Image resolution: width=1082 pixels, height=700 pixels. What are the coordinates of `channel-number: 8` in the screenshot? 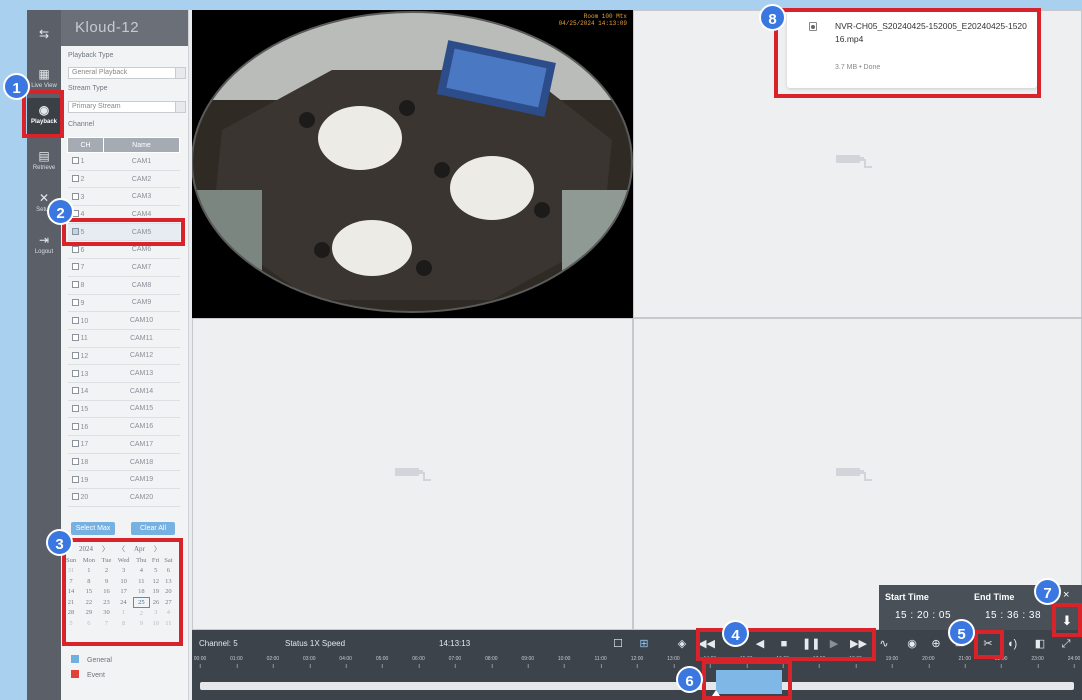 It's located at (82, 286).